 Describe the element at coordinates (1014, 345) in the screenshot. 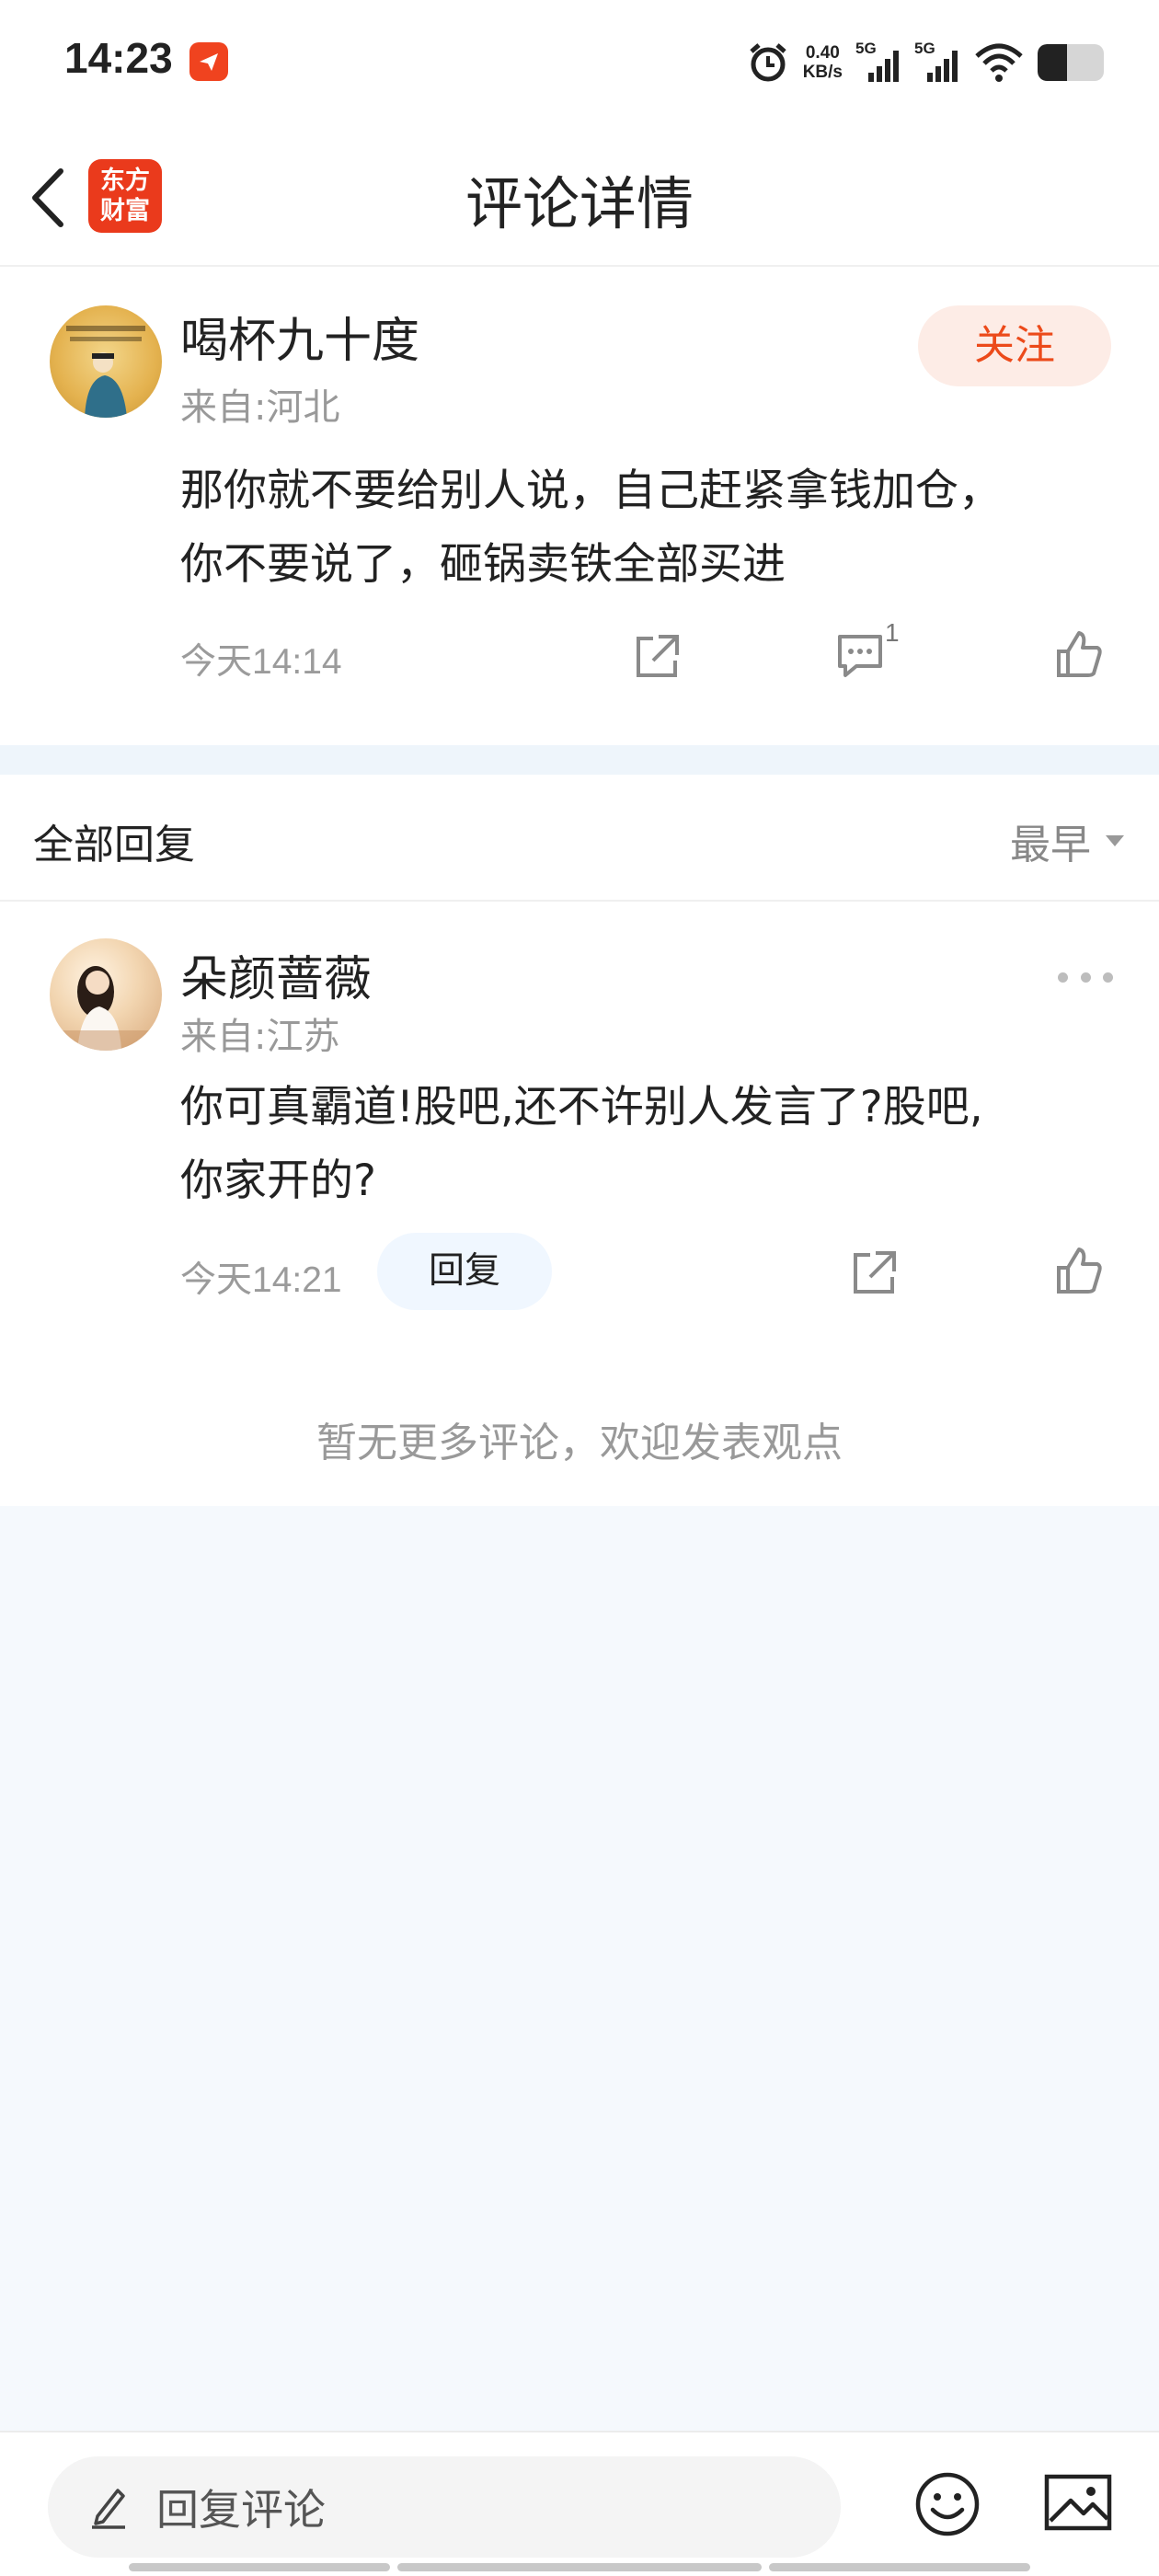

I see `follow-button: 关注` at that location.